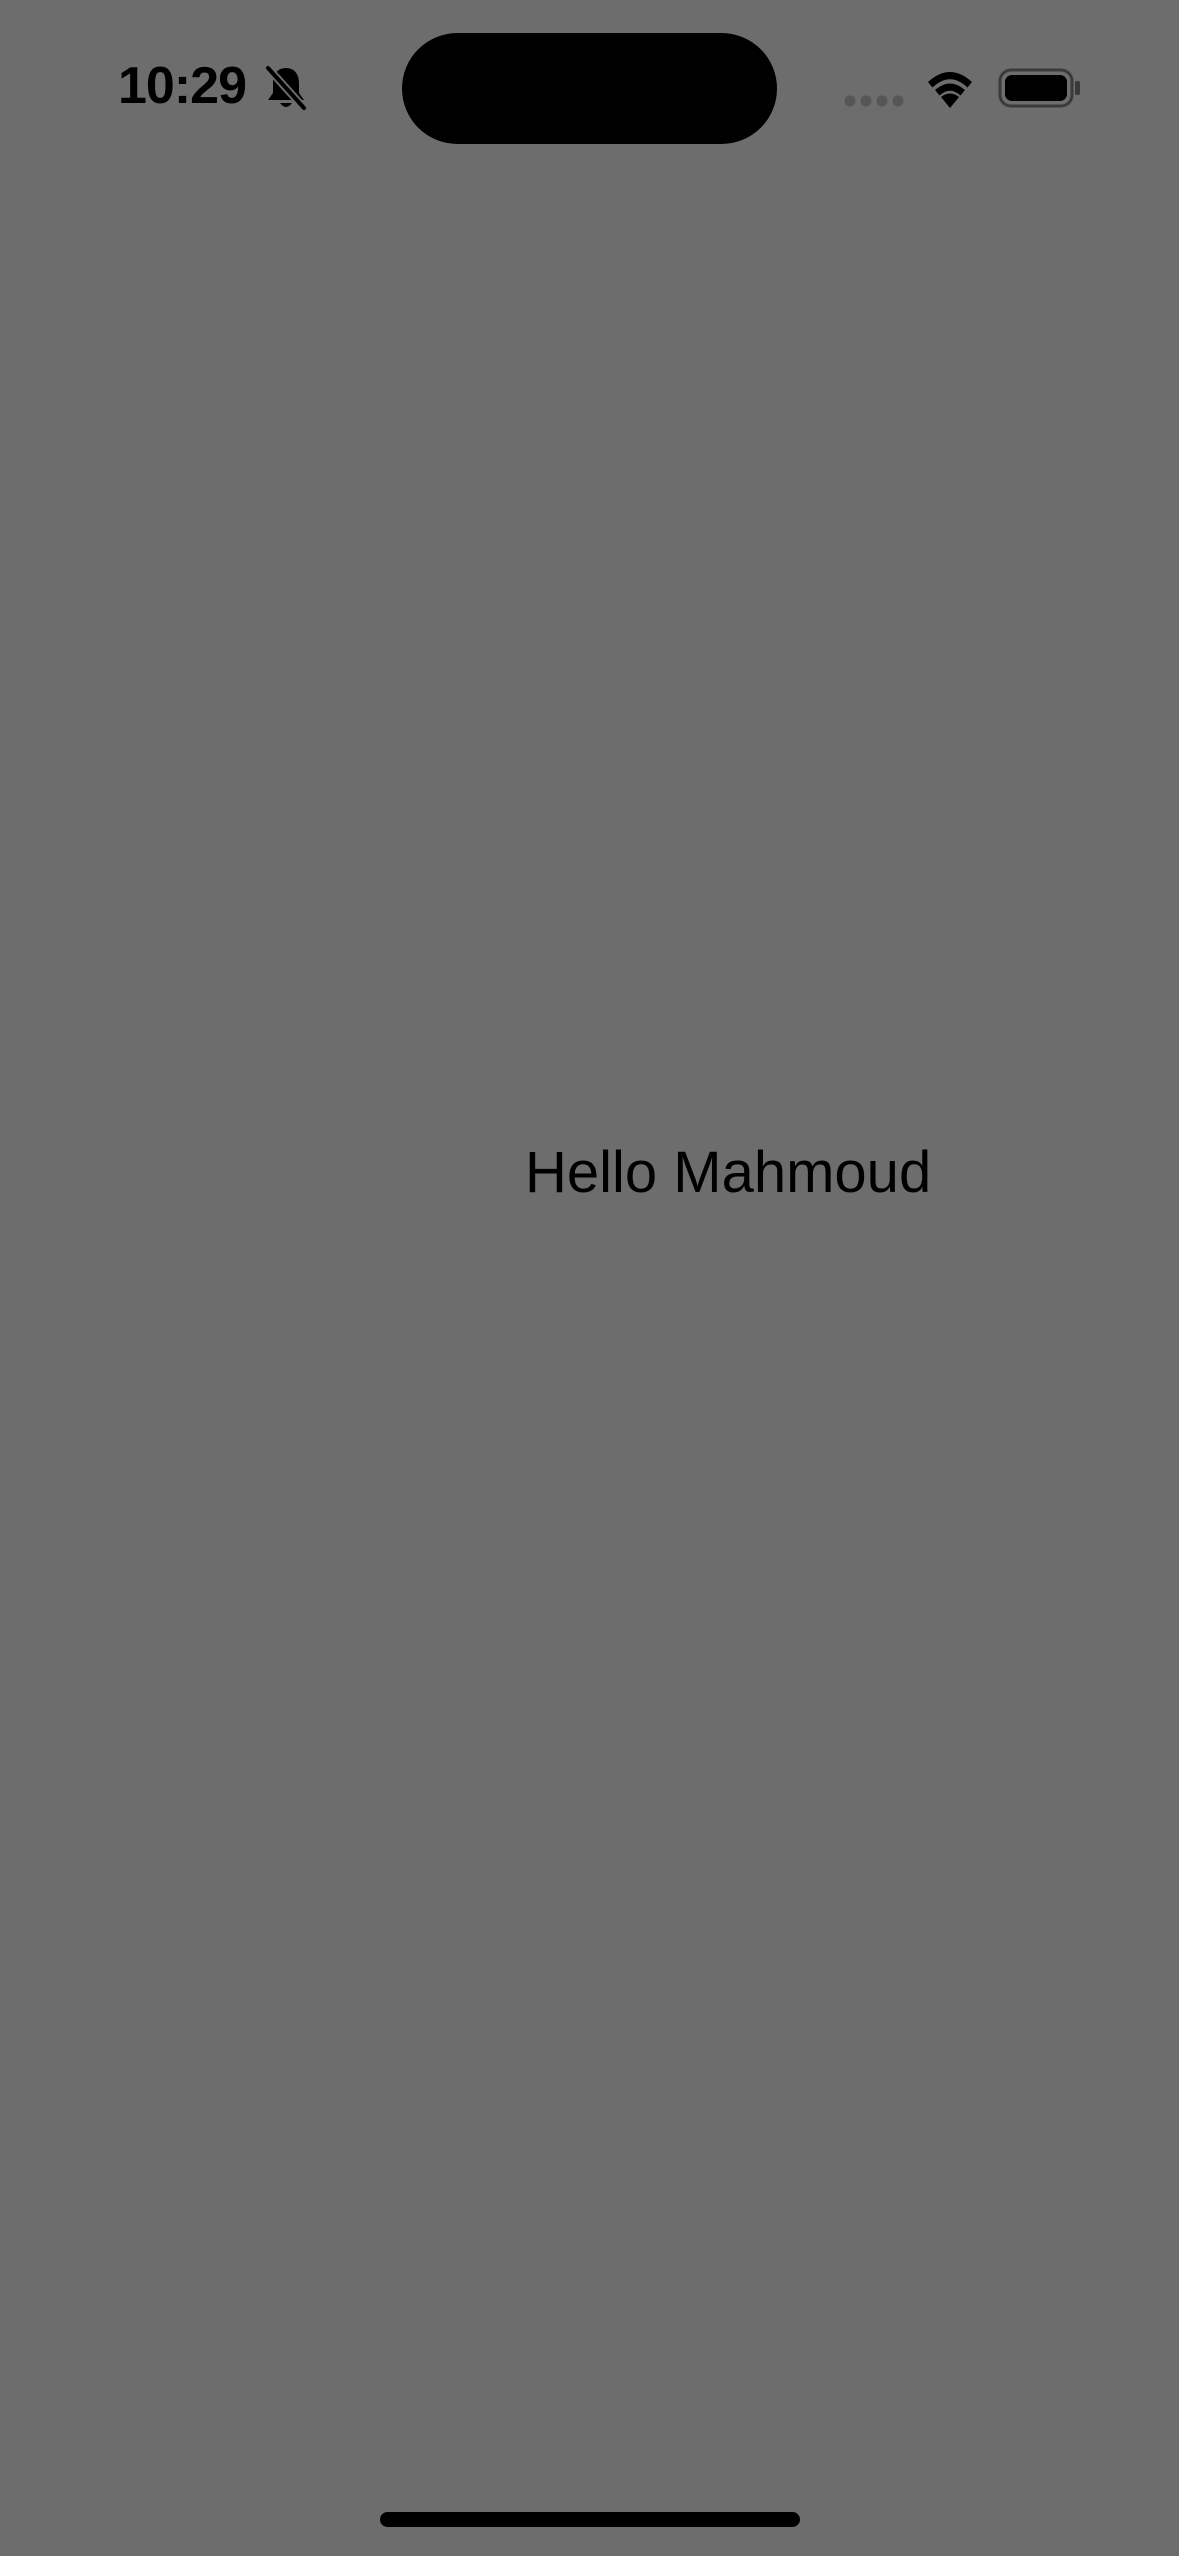 Image resolution: width=1179 pixels, height=2556 pixels. What do you see at coordinates (1039, 88) in the screenshot?
I see `battery-full-icon` at bounding box center [1039, 88].